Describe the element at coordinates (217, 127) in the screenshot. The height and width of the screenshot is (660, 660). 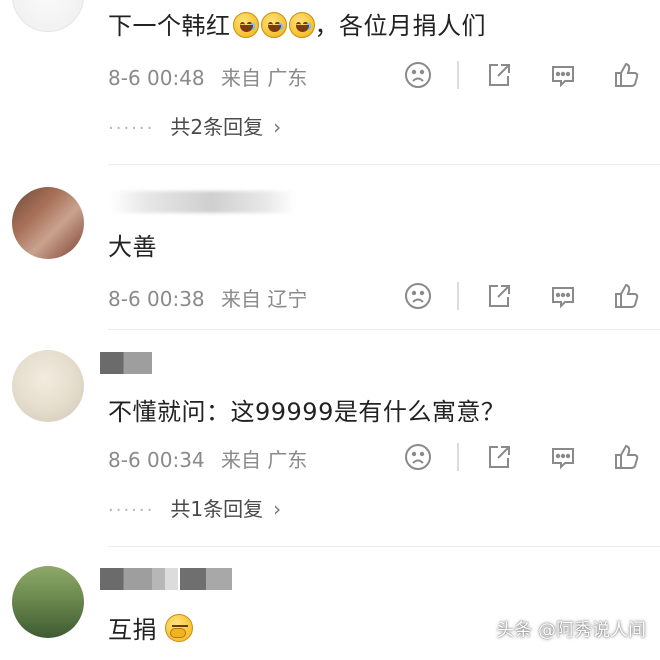
I see `replies-count: 共2条回复` at that location.